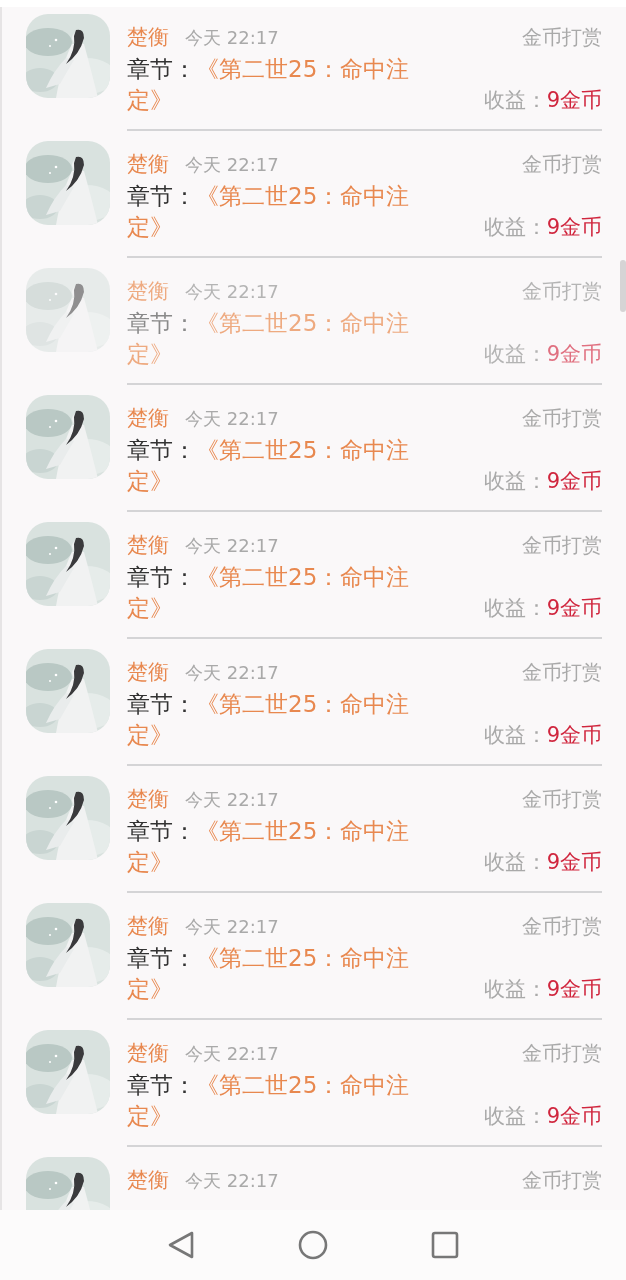 Image resolution: width=626 pixels, height=1280 pixels. Describe the element at coordinates (623, 286) in the screenshot. I see `scroll-bar` at that location.